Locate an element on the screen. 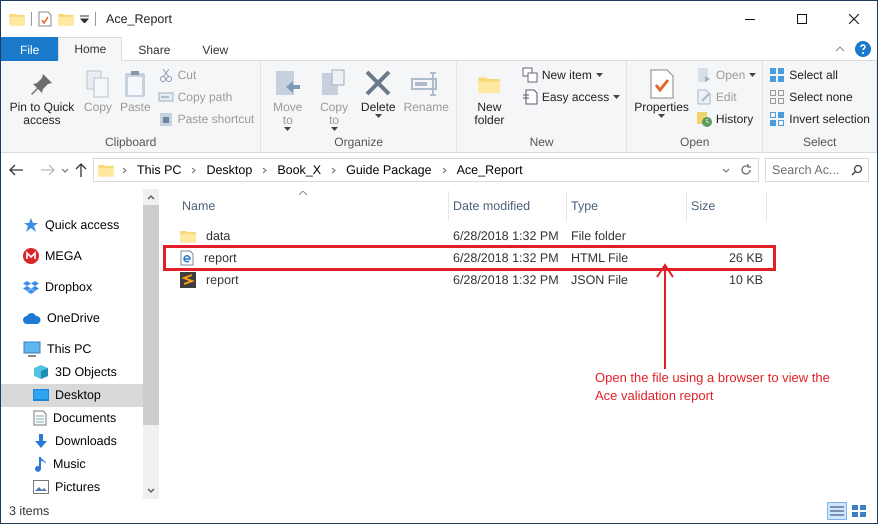 Image resolution: width=878 pixels, height=524 pixels. select-all-icon is located at coordinates (777, 75).